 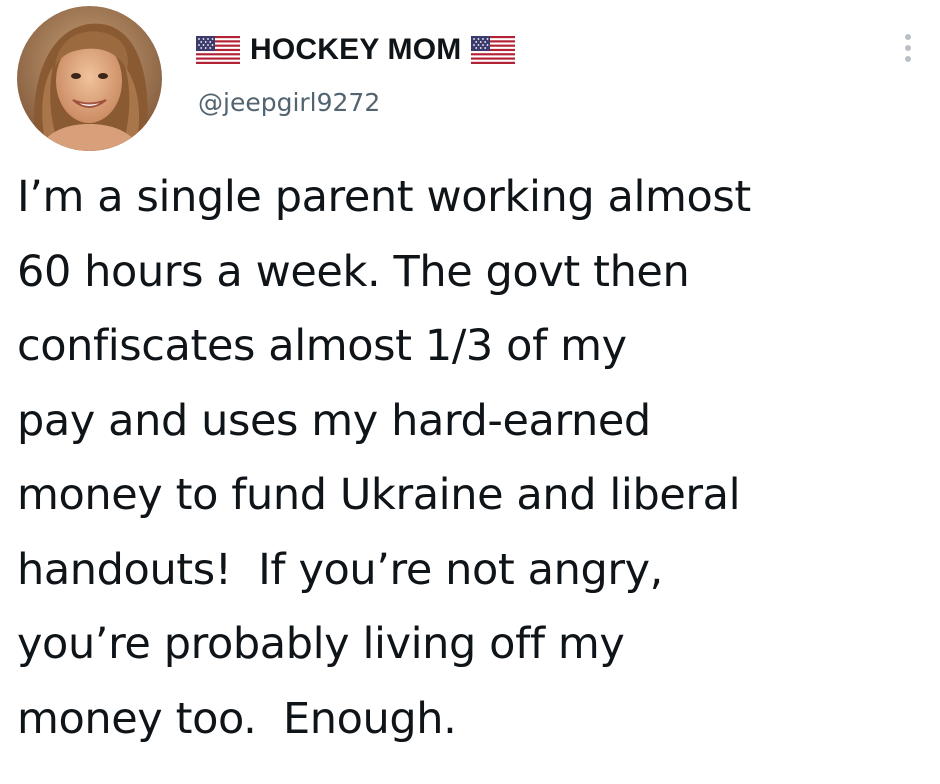 I want to click on author-name-row: HOCKEY MOM, so click(x=356, y=50).